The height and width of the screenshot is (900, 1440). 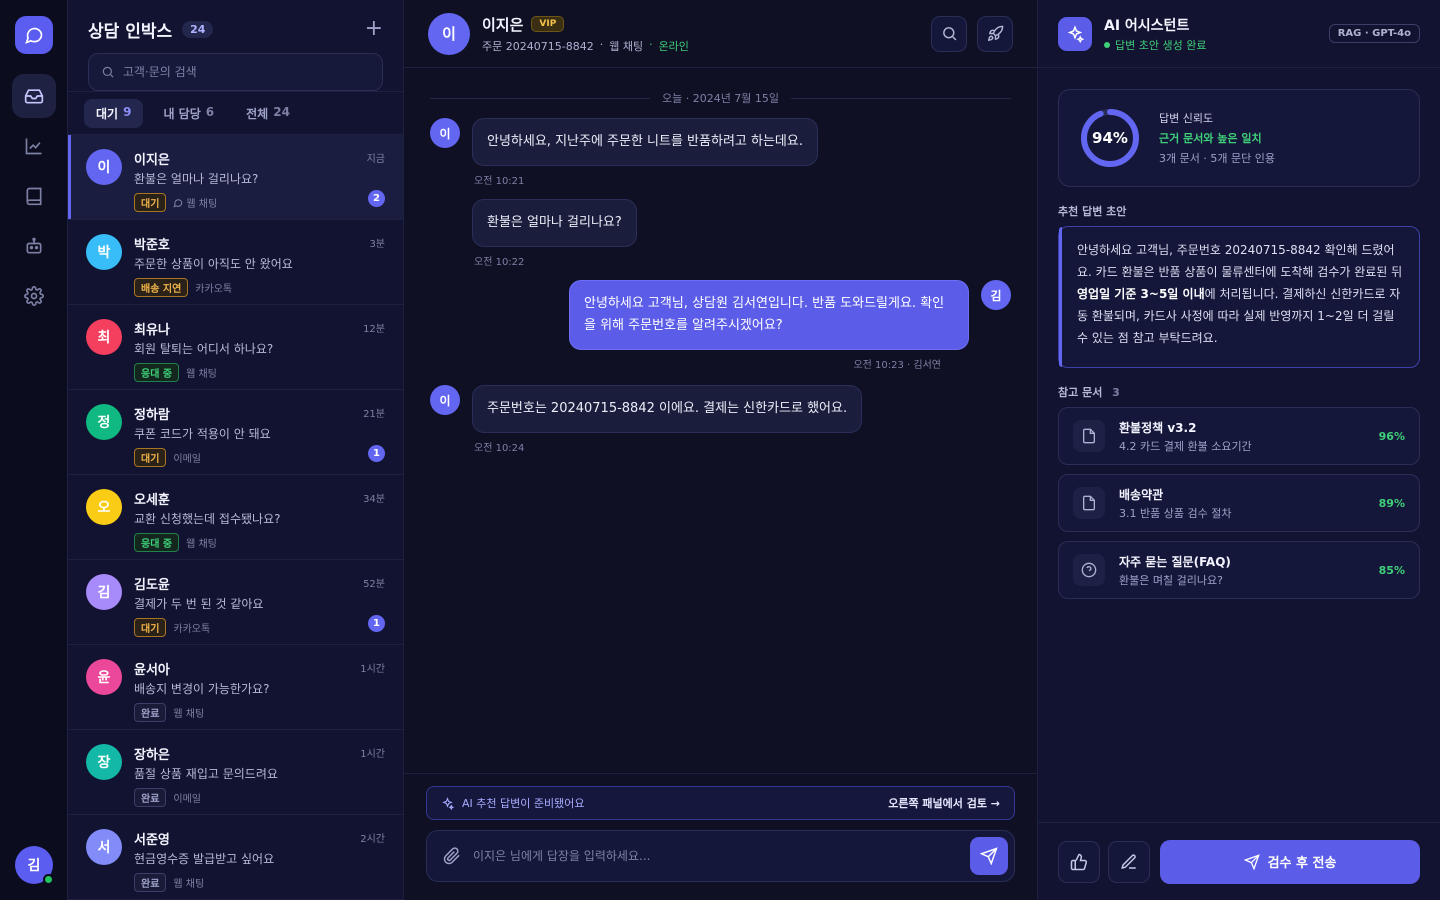 What do you see at coordinates (187, 459) in the screenshot?
I see `channel-label: 이메일` at bounding box center [187, 459].